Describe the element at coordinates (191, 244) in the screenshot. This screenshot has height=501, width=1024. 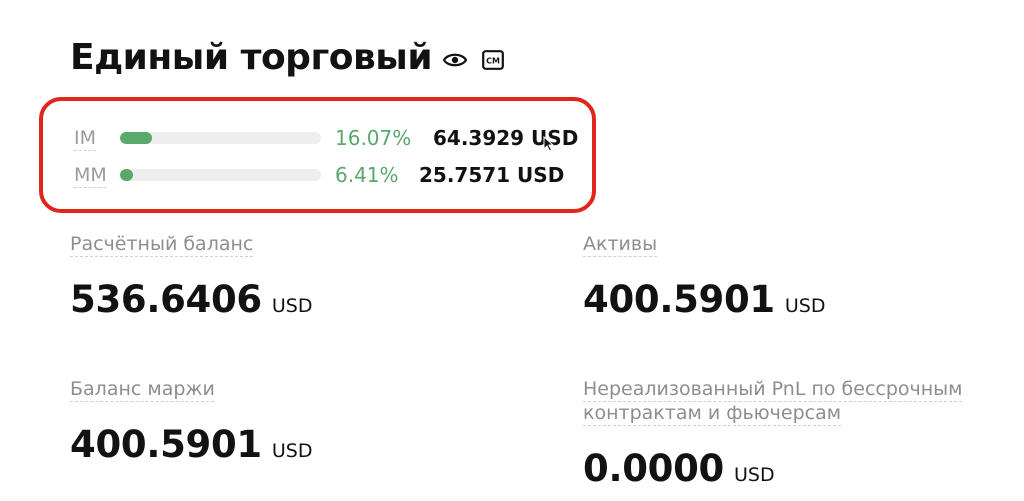
I see `settled-balance-label: Расчётный баланс` at that location.